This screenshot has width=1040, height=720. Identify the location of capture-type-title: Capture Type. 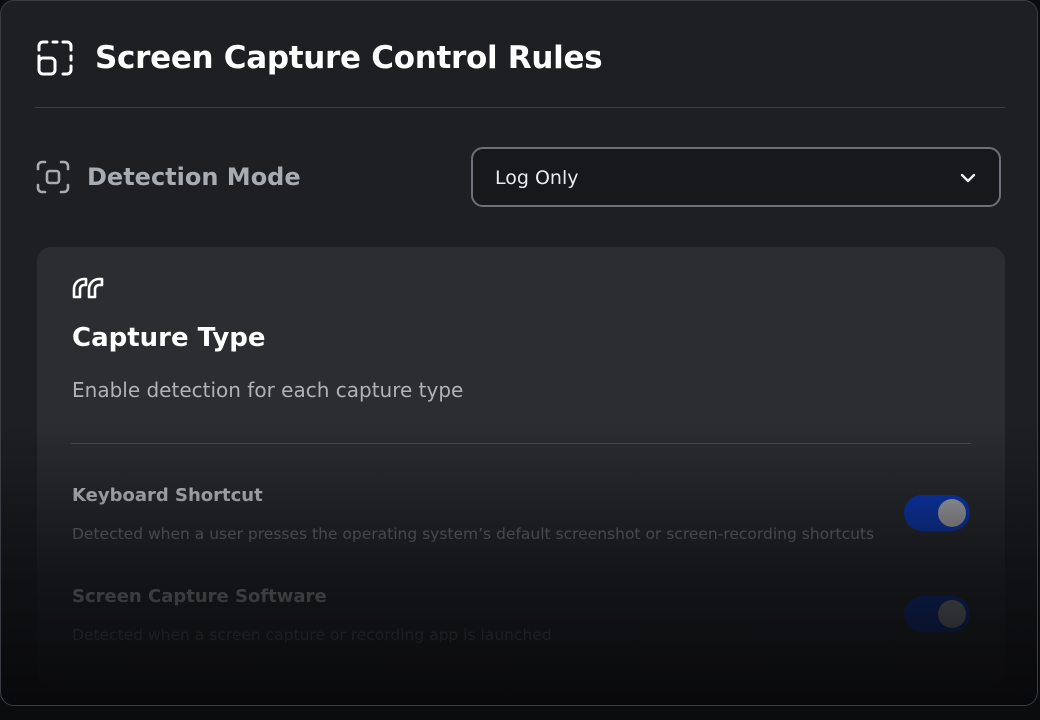
(169, 338).